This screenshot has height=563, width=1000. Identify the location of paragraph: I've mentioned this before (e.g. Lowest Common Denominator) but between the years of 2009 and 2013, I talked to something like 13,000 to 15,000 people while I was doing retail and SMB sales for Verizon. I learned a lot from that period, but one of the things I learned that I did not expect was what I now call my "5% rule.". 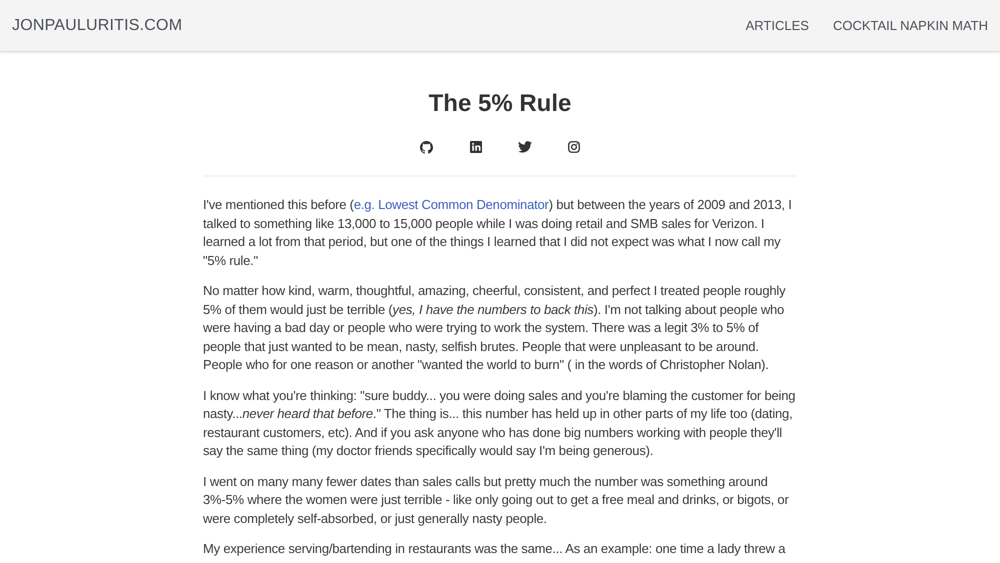
(498, 233).